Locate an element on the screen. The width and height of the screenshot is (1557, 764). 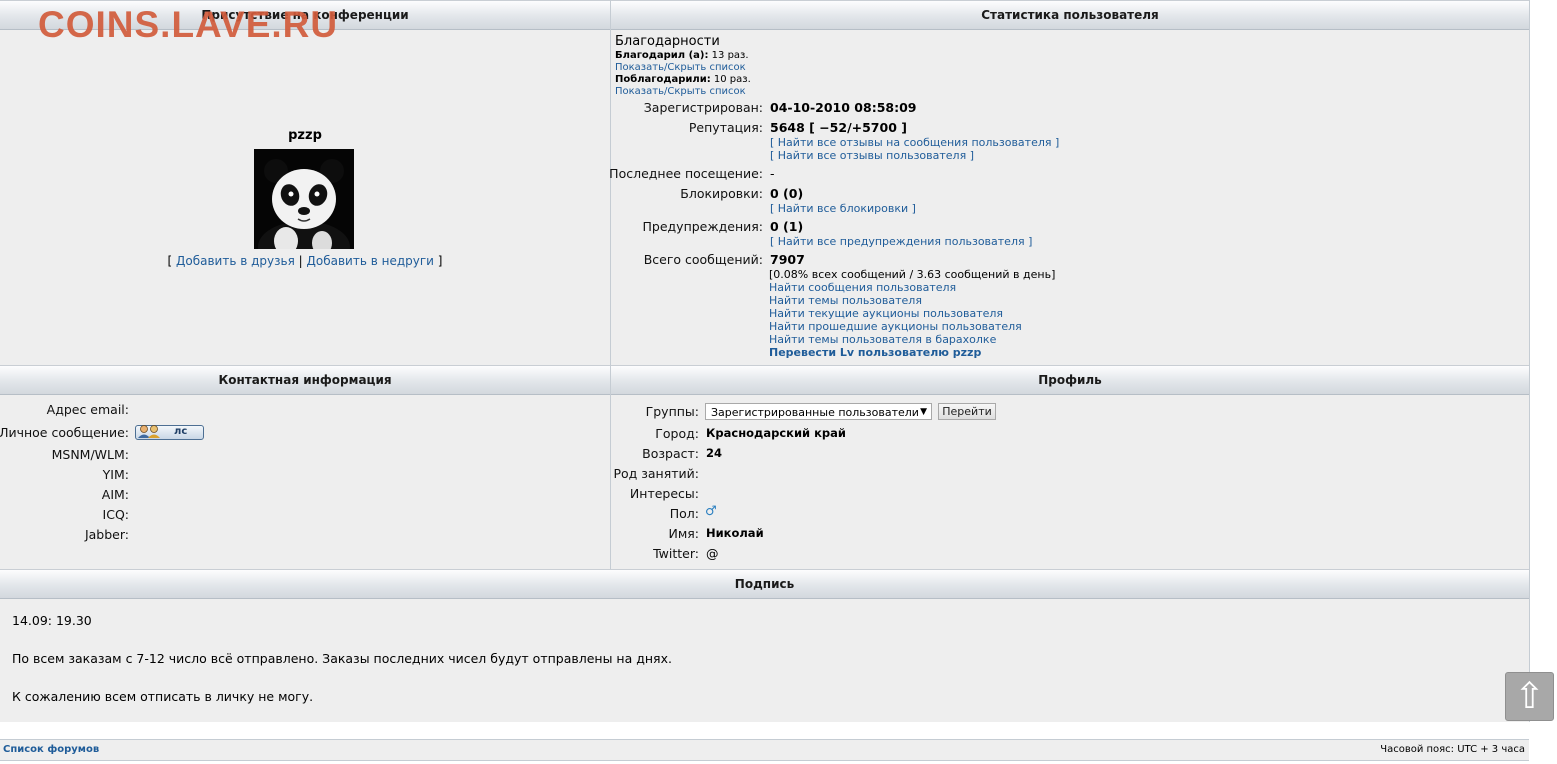
column-divider is located at coordinates (610, 284).